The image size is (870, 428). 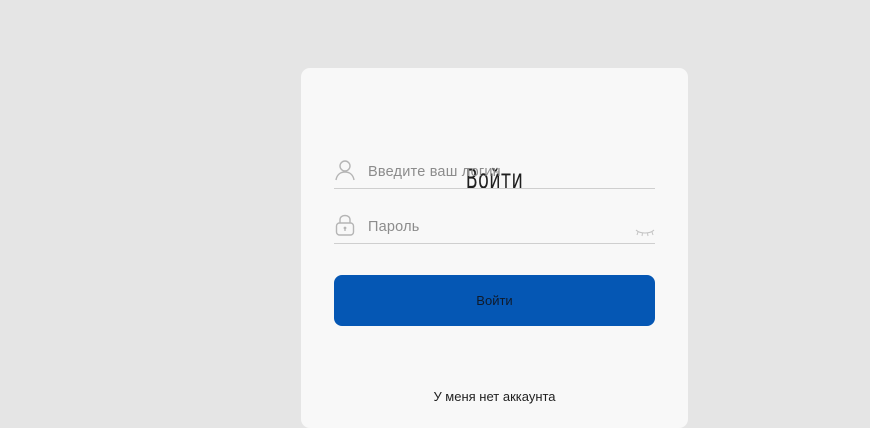 I want to click on login-field: Введите ваш логин, so click(x=494, y=173).